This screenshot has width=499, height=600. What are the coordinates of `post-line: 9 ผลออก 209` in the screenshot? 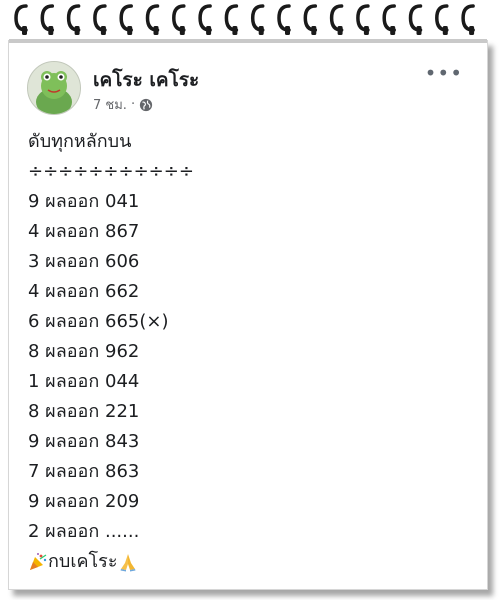 It's located at (84, 501).